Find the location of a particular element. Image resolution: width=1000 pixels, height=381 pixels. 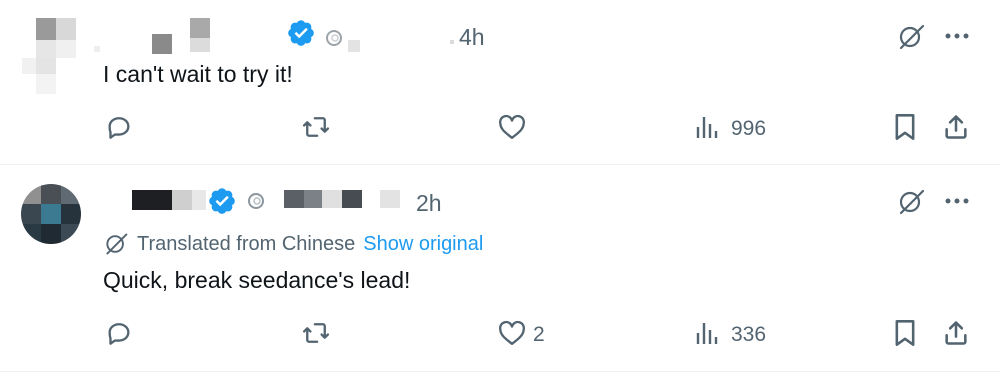

like-count: 2 is located at coordinates (539, 335).